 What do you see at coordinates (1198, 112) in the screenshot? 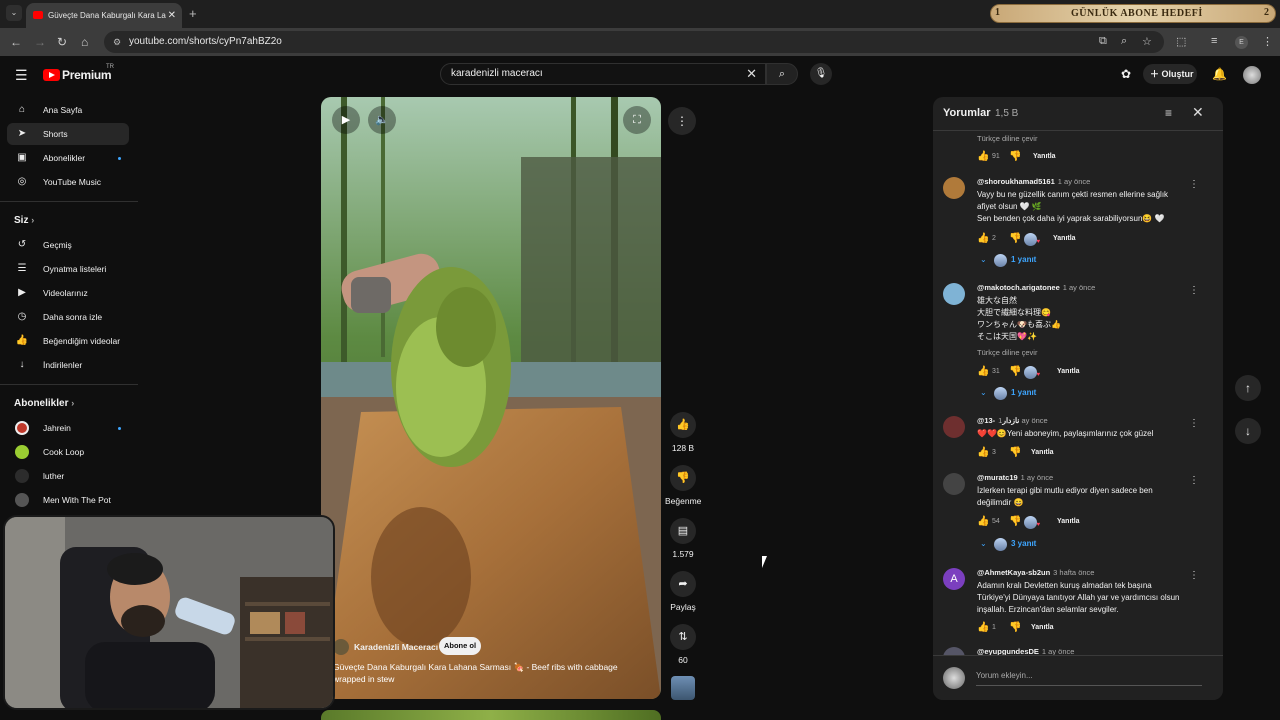
I see `close-icon: ✕` at bounding box center [1198, 112].